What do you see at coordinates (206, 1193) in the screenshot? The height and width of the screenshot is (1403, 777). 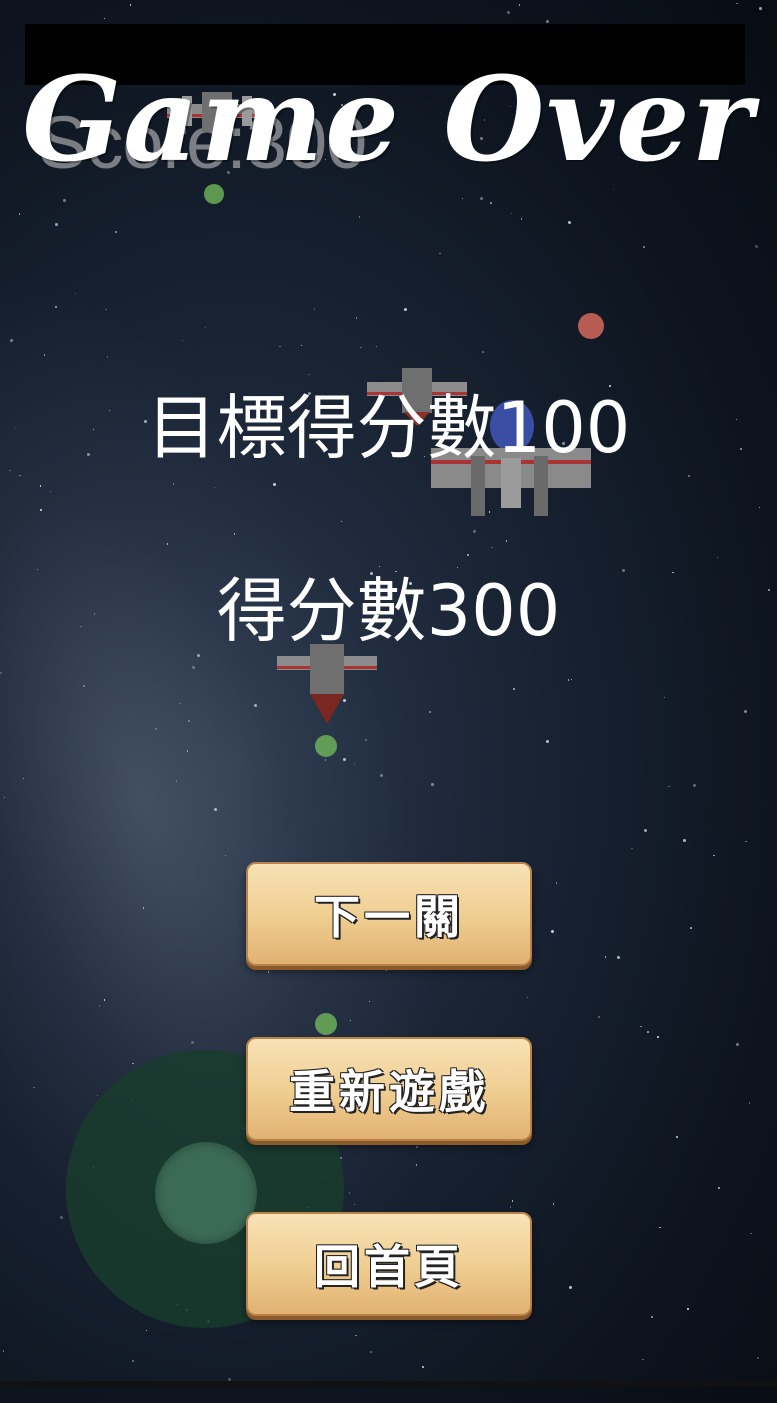 I see `virtual-joystick-knob` at bounding box center [206, 1193].